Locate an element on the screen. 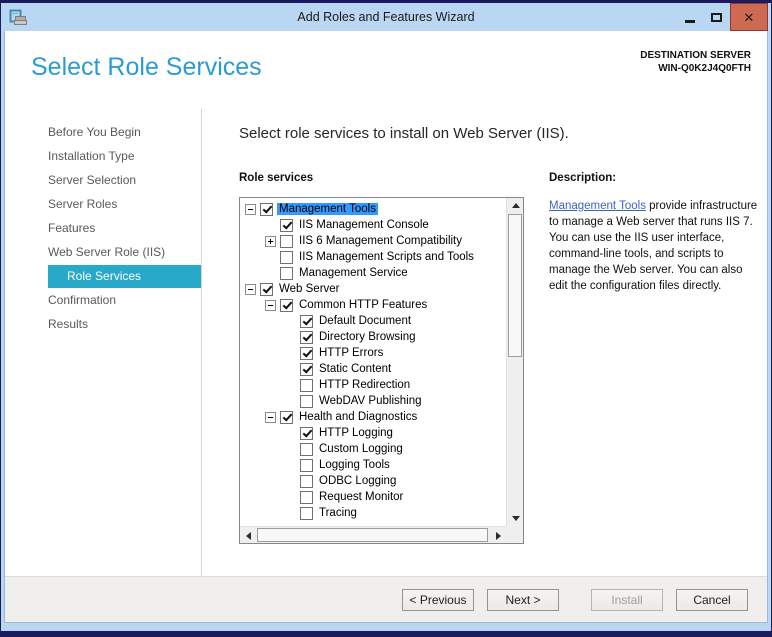 This screenshot has width=772, height=637. sidebar-item-web-server-role-iis: Web Server Role (IIS) is located at coordinates (124, 252).